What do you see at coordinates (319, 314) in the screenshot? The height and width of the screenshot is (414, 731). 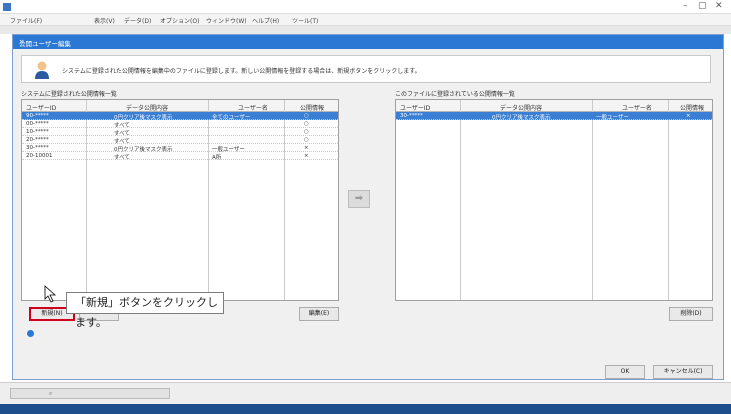 I see `edit-button: 編集(E)` at bounding box center [319, 314].